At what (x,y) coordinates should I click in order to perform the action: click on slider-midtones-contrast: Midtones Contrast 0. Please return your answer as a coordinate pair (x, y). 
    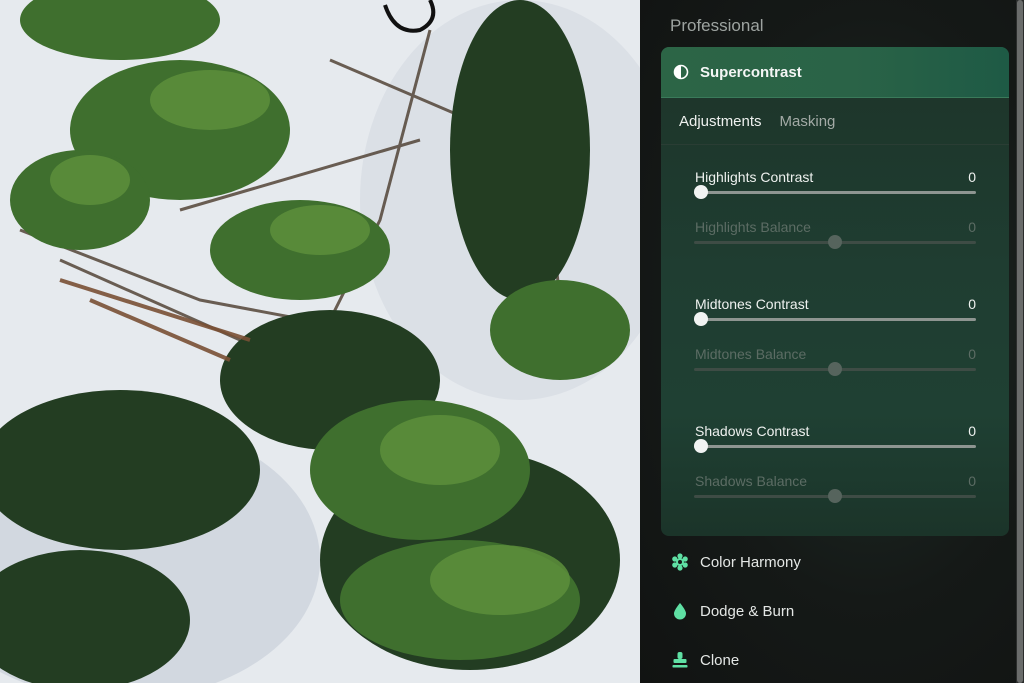
    Looking at the image, I should click on (835, 314).